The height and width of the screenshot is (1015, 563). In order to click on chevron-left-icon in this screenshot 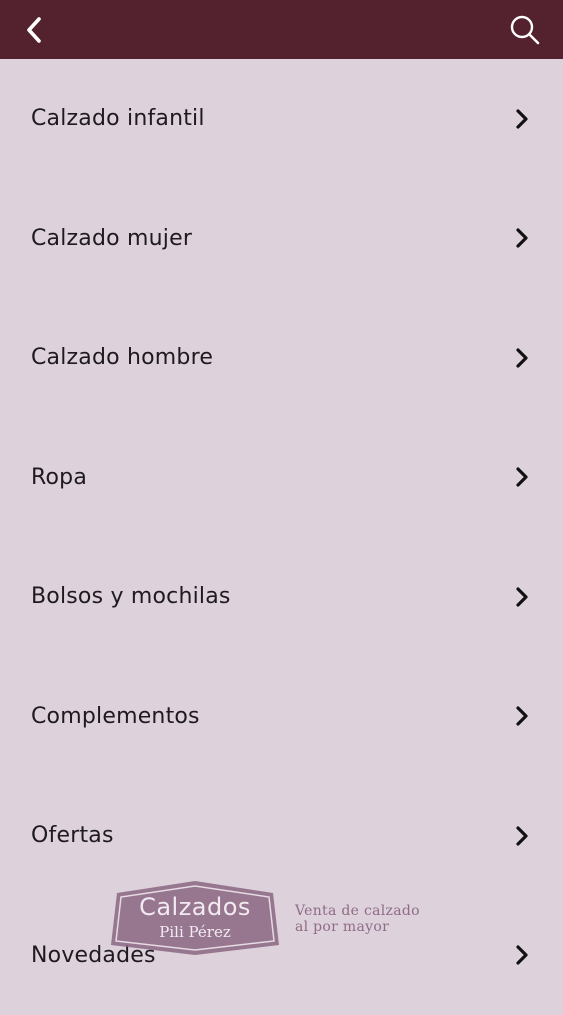, I will do `click(34, 30)`.